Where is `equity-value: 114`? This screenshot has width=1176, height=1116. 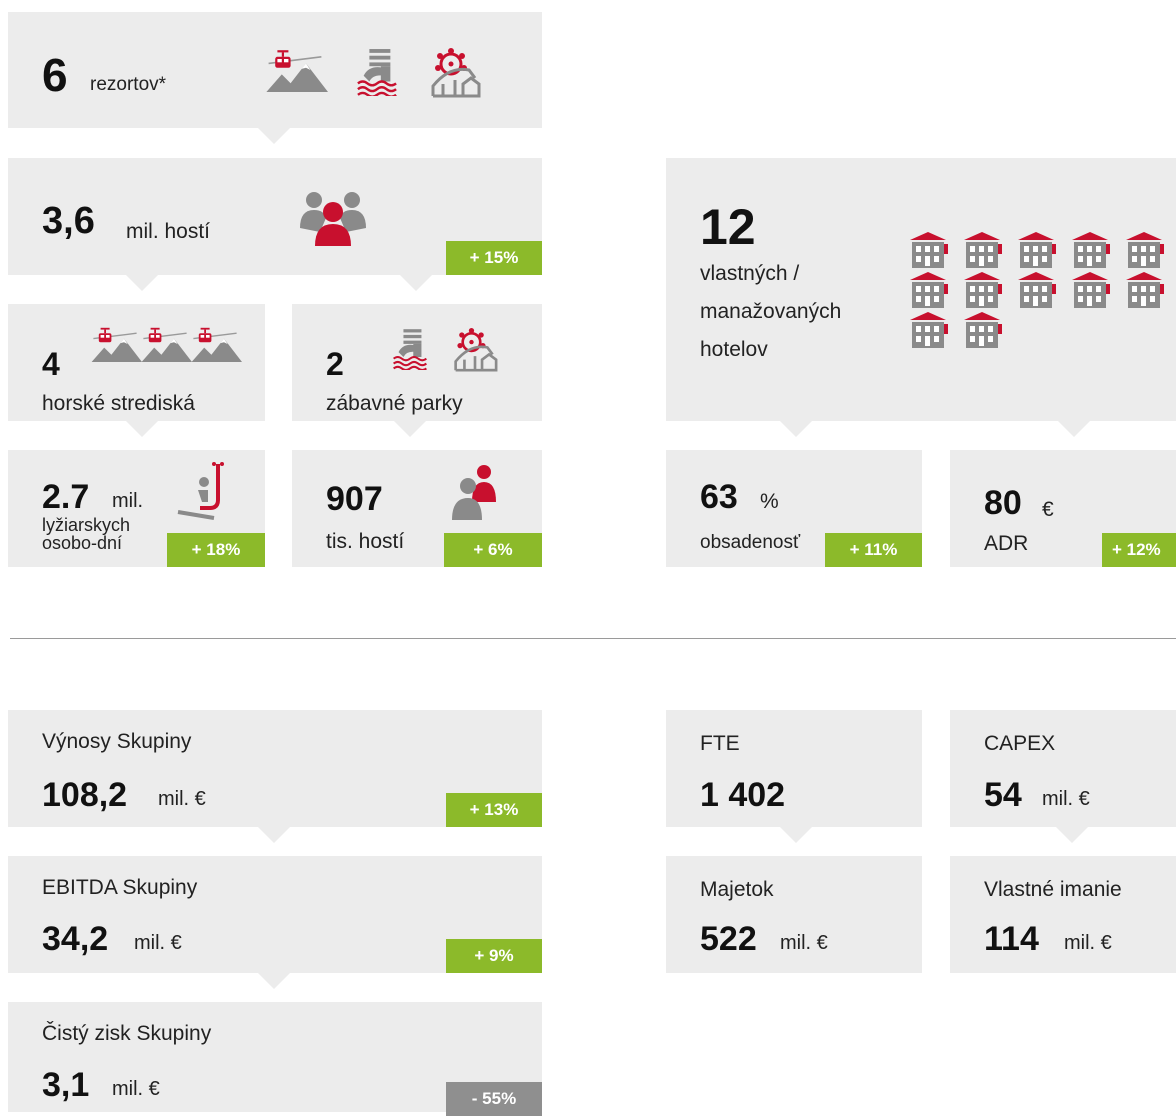 equity-value: 114 is located at coordinates (1011, 939).